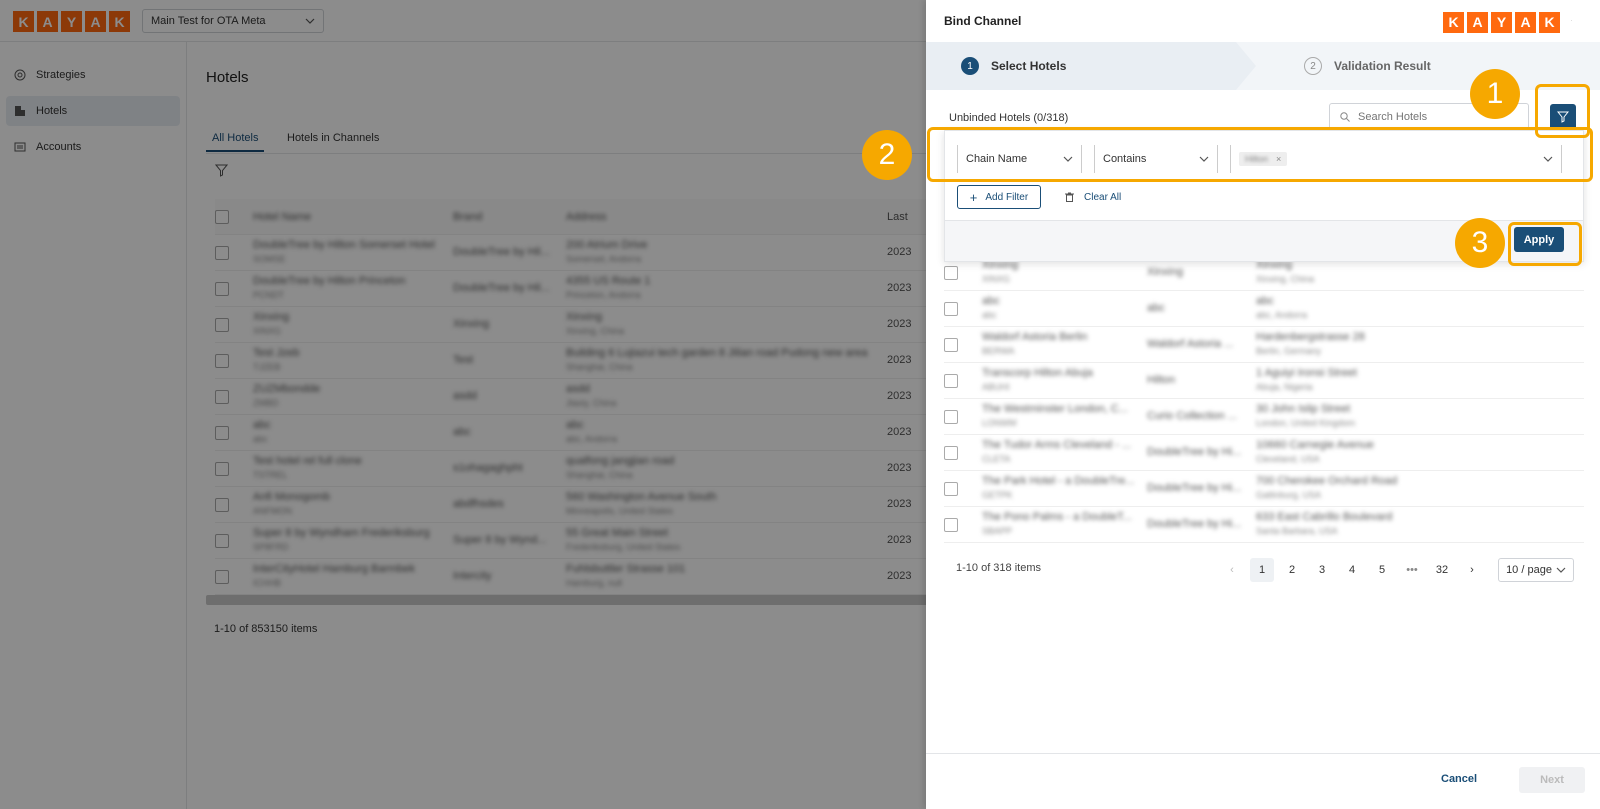 The height and width of the screenshot is (809, 1600). What do you see at coordinates (998, 568) in the screenshot?
I see `pagination-summary: 1-10 of 318 items` at bounding box center [998, 568].